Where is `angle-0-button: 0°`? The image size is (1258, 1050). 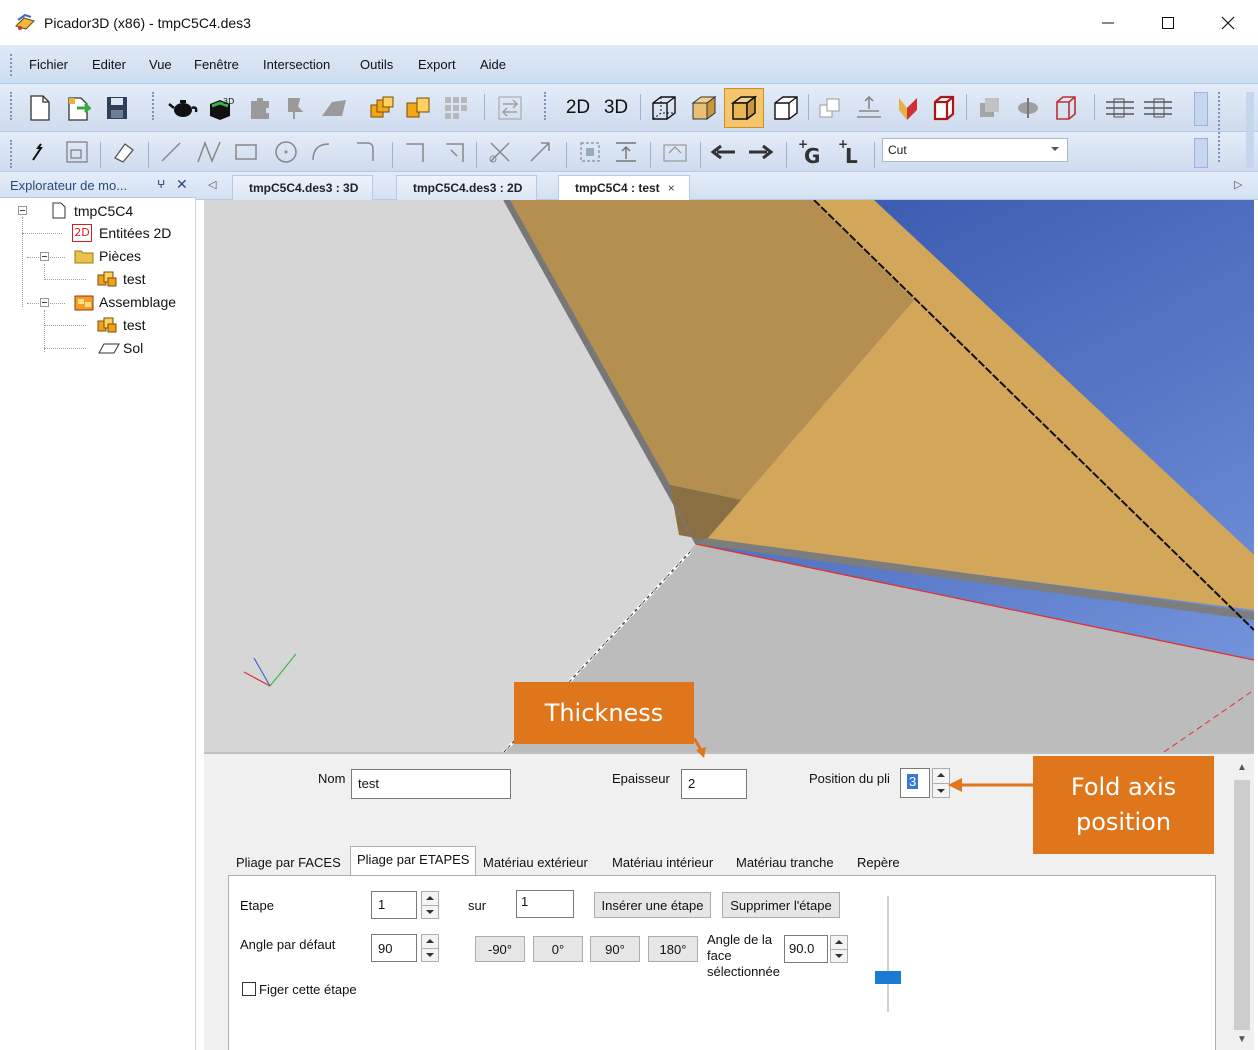 angle-0-button: 0° is located at coordinates (558, 949).